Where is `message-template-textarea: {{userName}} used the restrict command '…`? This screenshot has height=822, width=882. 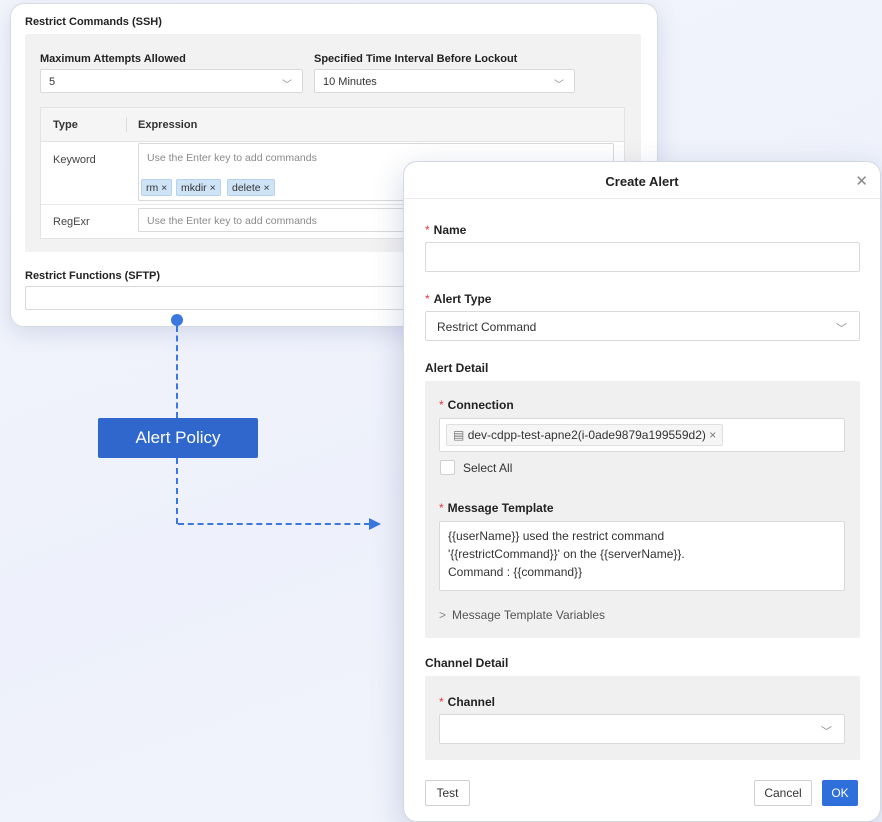
message-template-textarea: {{userName}} used the restrict command '… is located at coordinates (642, 556).